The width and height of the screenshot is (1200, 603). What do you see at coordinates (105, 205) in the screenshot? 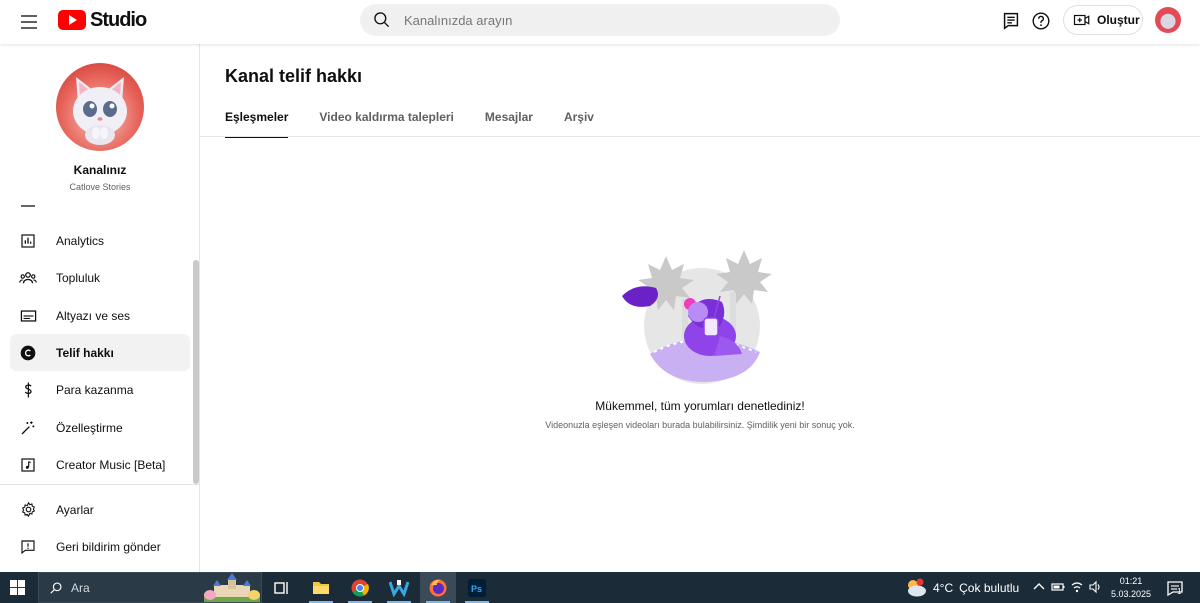
I see `partially-hidden-nav-item` at bounding box center [105, 205].